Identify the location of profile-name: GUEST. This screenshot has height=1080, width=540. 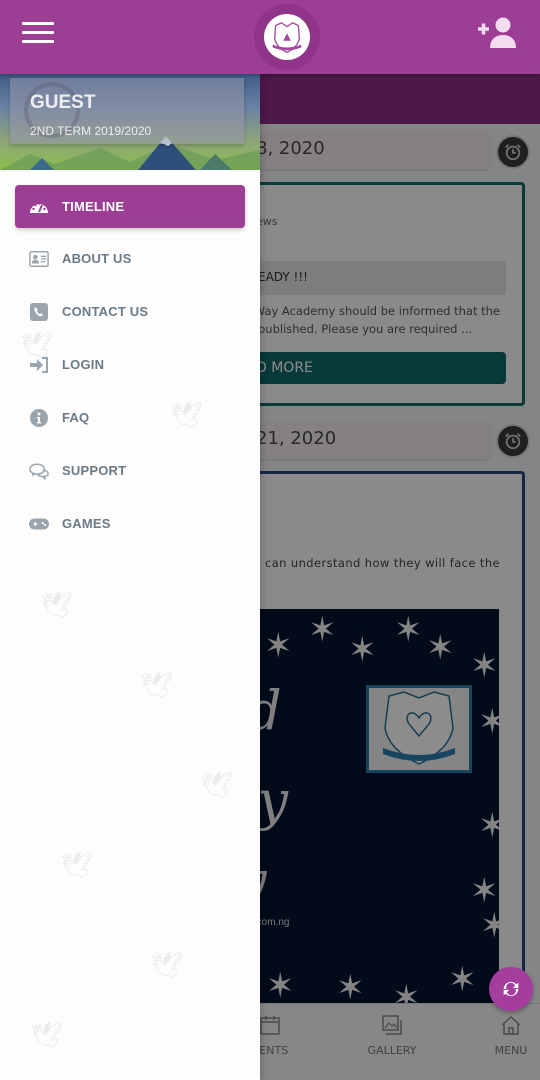
(63, 102).